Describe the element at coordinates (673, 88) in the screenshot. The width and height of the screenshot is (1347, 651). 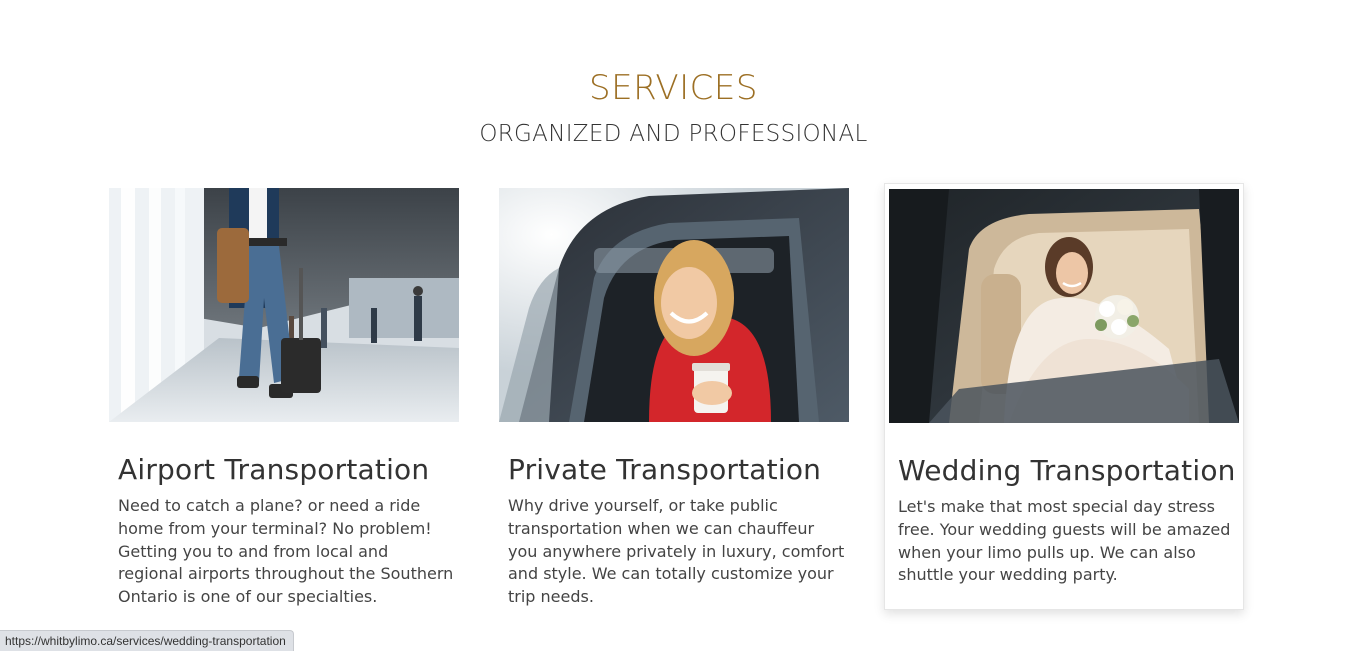
I see `section-title: SERVICES` at that location.